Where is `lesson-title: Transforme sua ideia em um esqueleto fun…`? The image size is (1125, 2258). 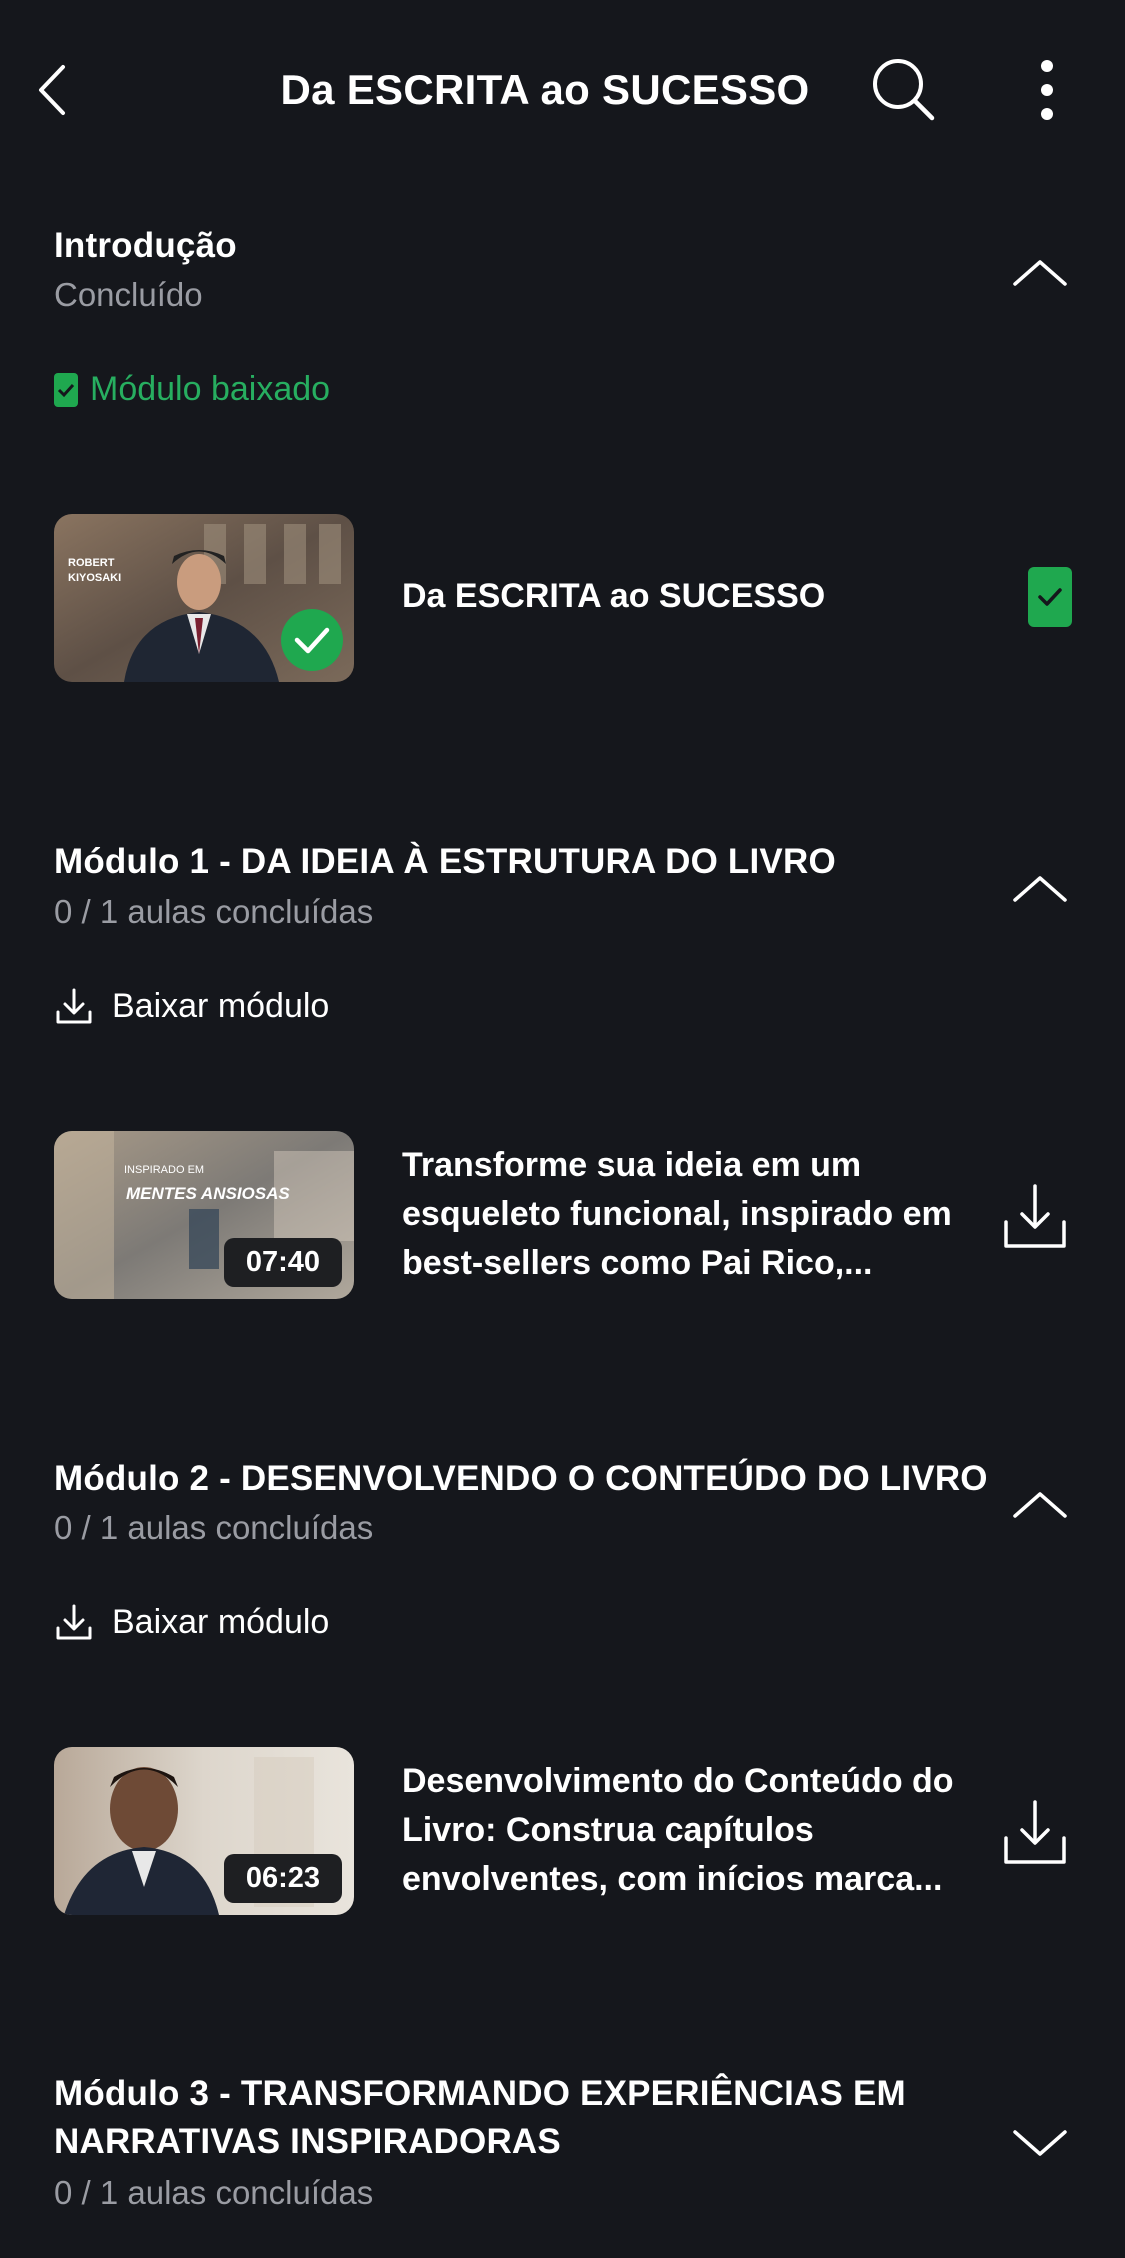
lesson-title: Transforme sua ideia em um esqueleto fun… is located at coordinates (682, 1214).